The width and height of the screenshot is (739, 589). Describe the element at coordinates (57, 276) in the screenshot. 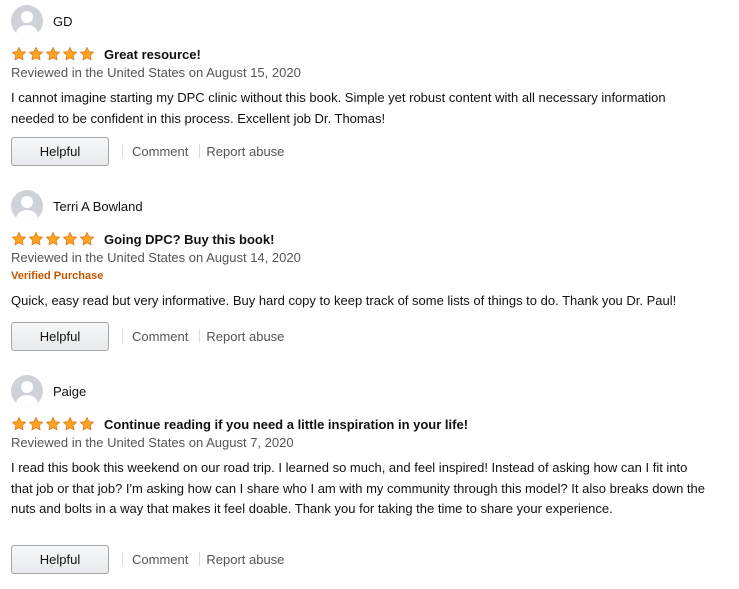

I see `verified-purchase-badge: Verified Purchase` at that location.